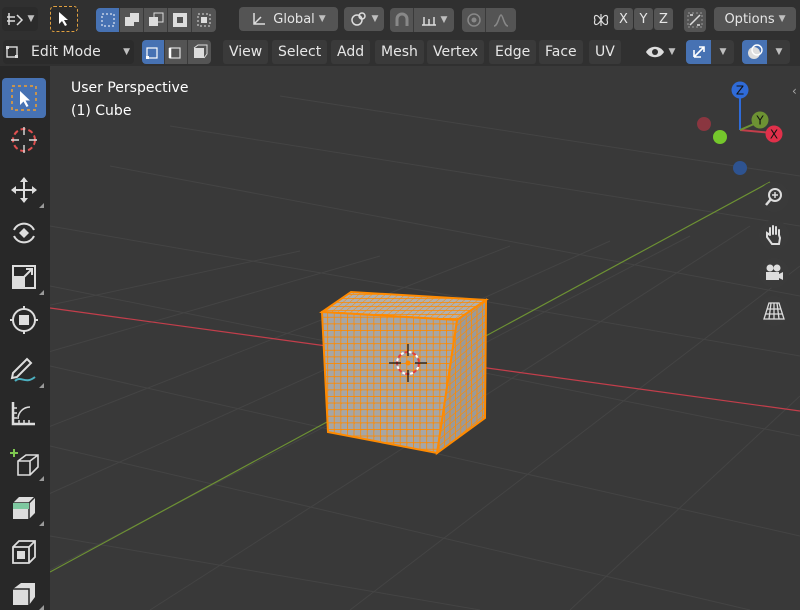 The image size is (800, 610). Describe the element at coordinates (605, 52) in the screenshot. I see `menu-uv: UV` at that location.